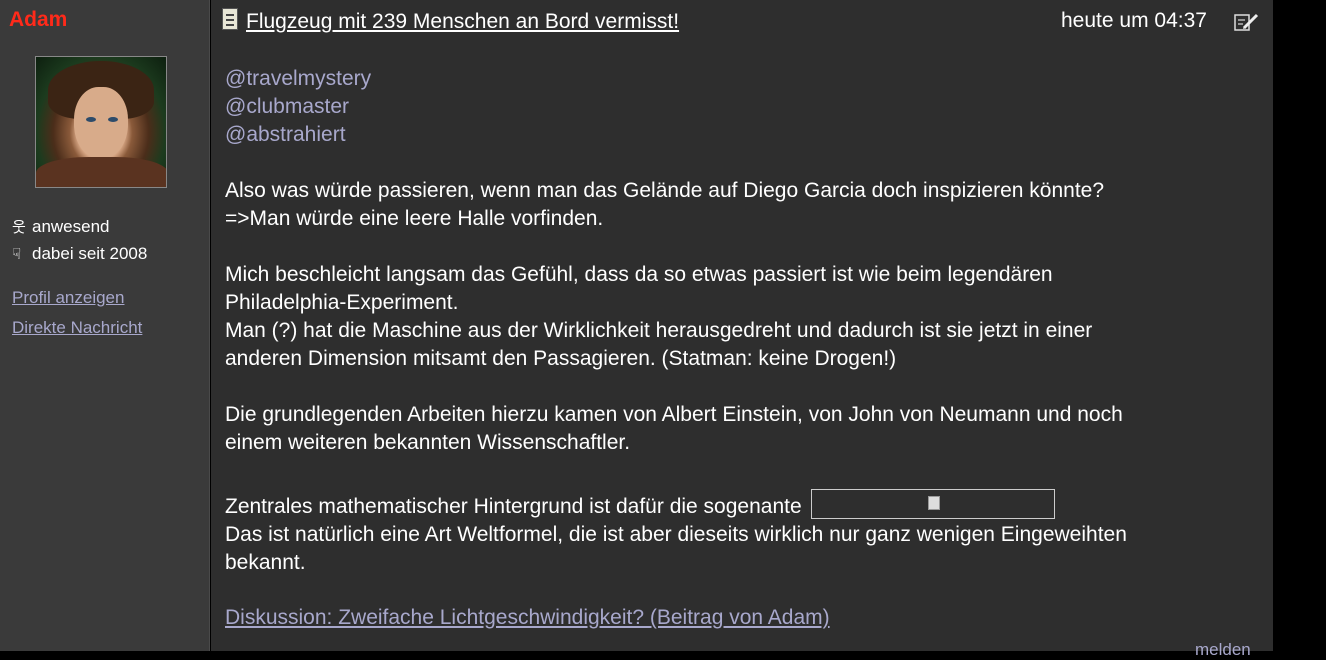 The image size is (1326, 660). What do you see at coordinates (68, 298) in the screenshot?
I see `profile-link: Profil anzeigen` at bounding box center [68, 298].